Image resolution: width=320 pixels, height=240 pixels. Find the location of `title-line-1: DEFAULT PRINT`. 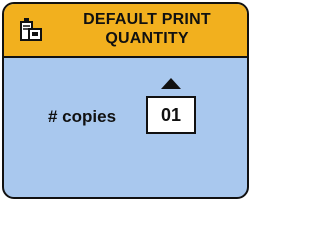

title-line-1: DEFAULT PRINT is located at coordinates (147, 19).